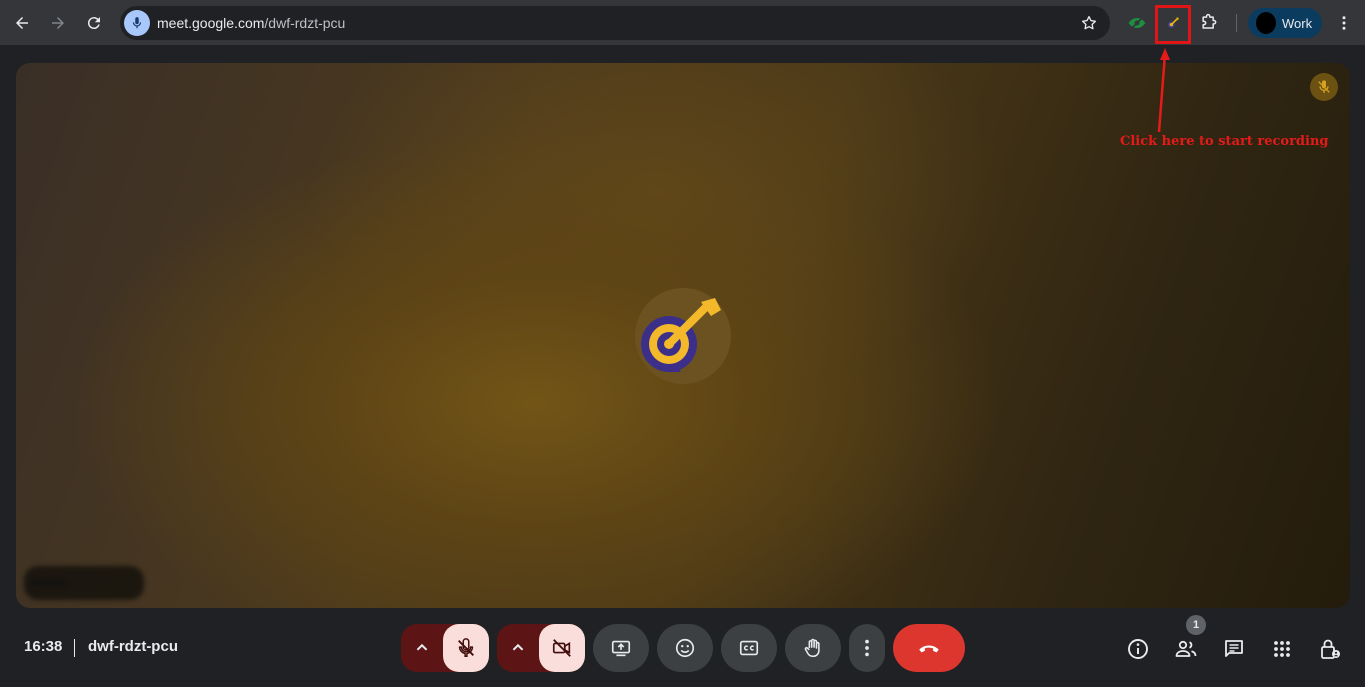 Image resolution: width=1365 pixels, height=687 pixels. I want to click on participant-muted-indicator, so click(1324, 87).